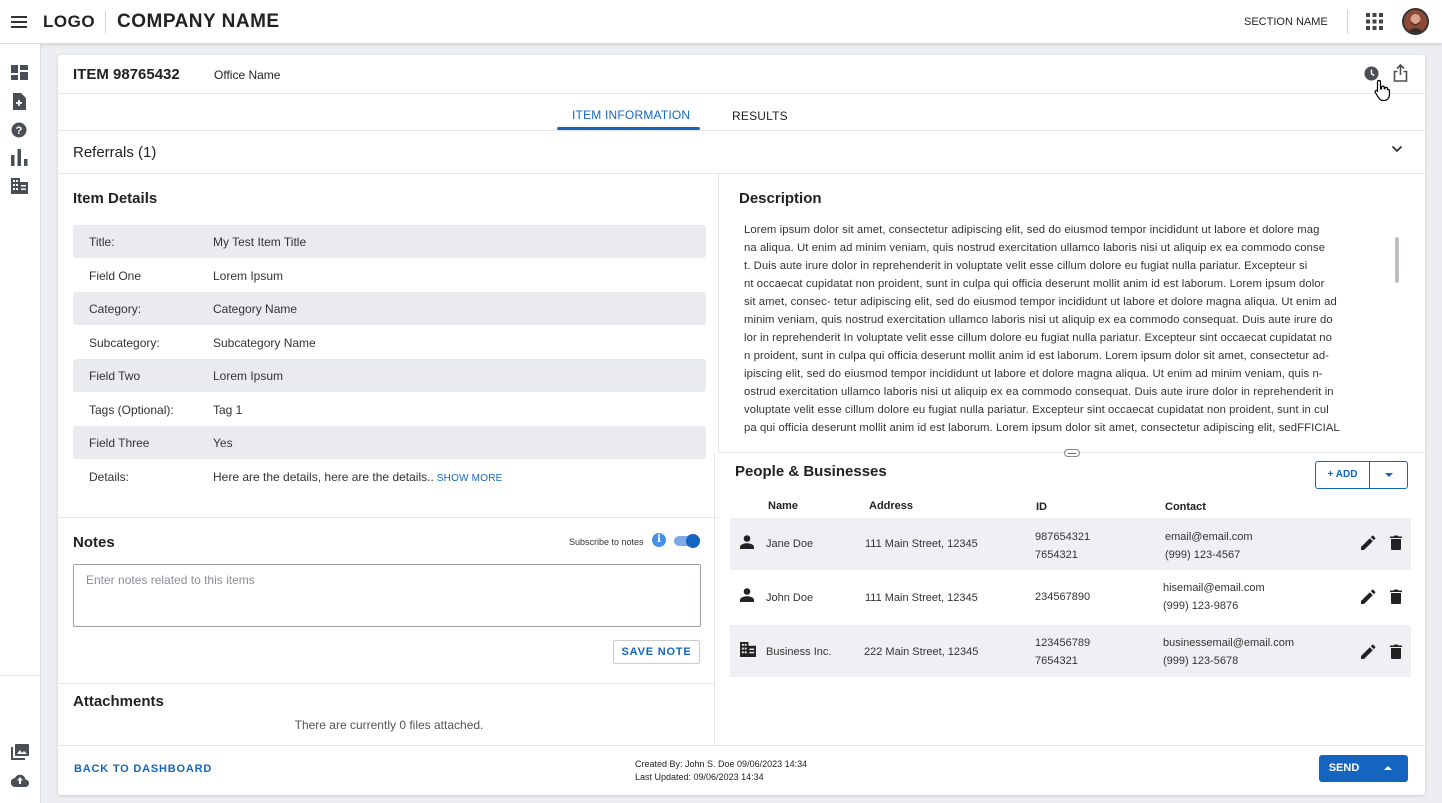  I want to click on add-button: + ADD, so click(1342, 475).